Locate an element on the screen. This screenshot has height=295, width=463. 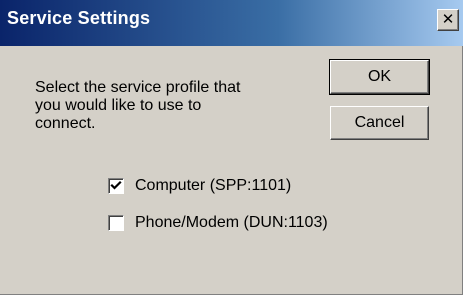
ok-button: OK is located at coordinates (379, 77).